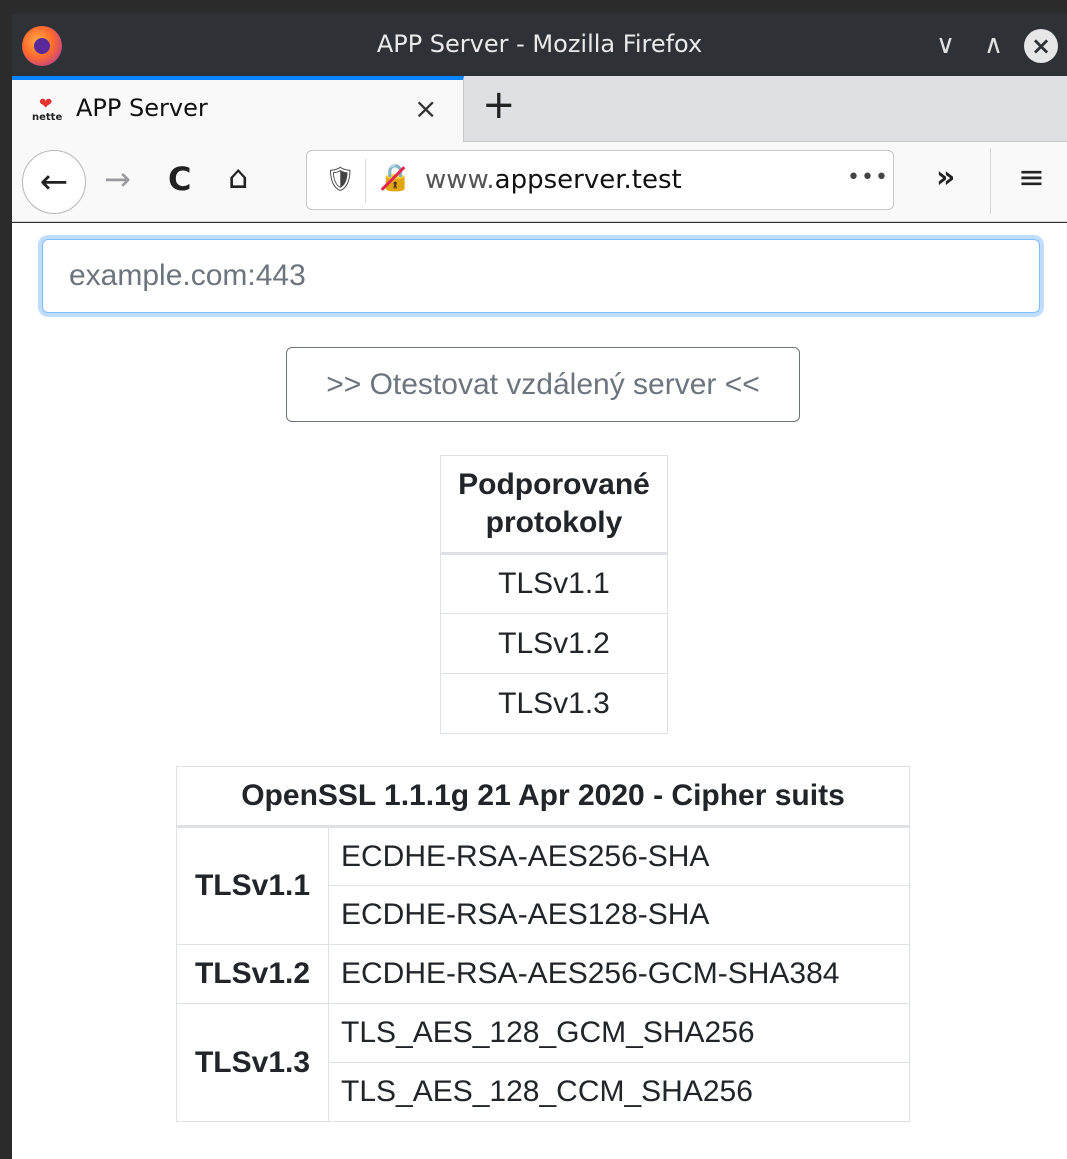  I want to click on protocol-cell: TLSv1.3, so click(554, 703).